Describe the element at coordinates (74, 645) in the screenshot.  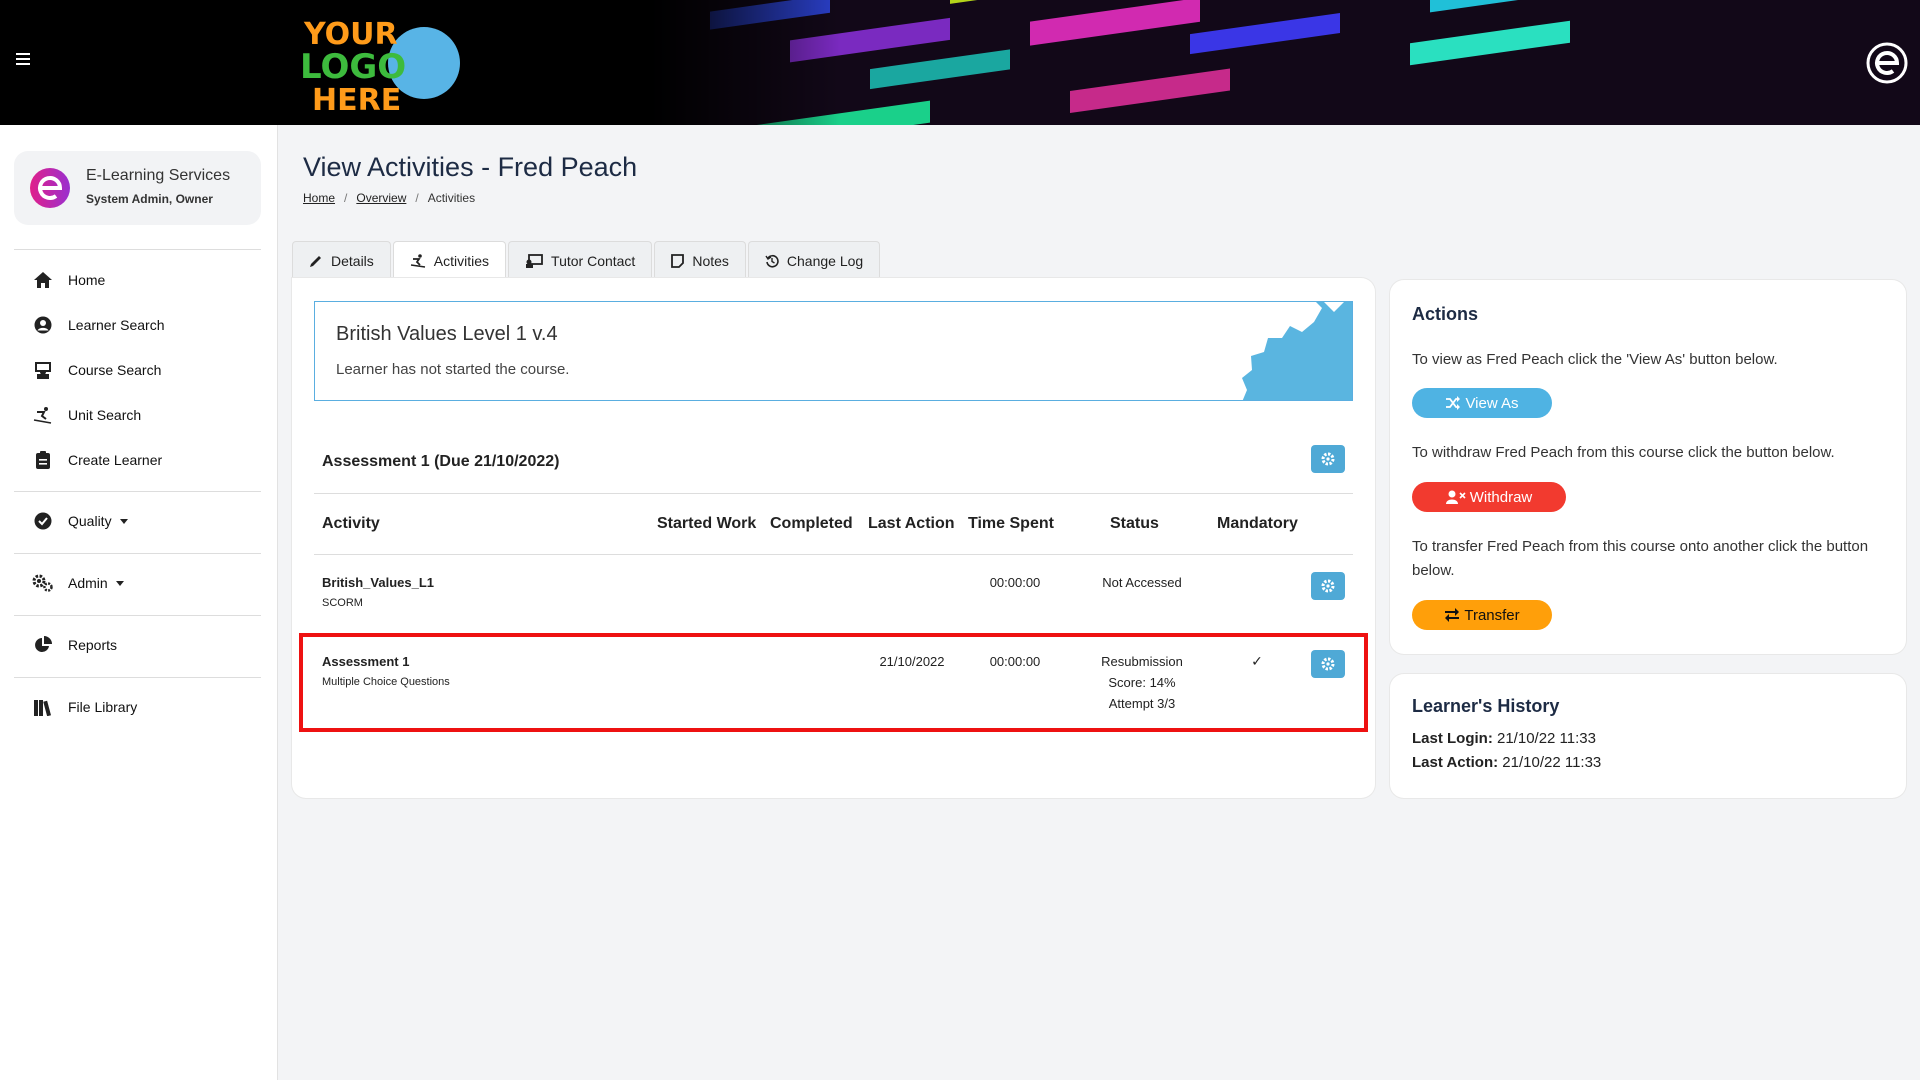
I see `sidebar-item-reports: Reports` at that location.